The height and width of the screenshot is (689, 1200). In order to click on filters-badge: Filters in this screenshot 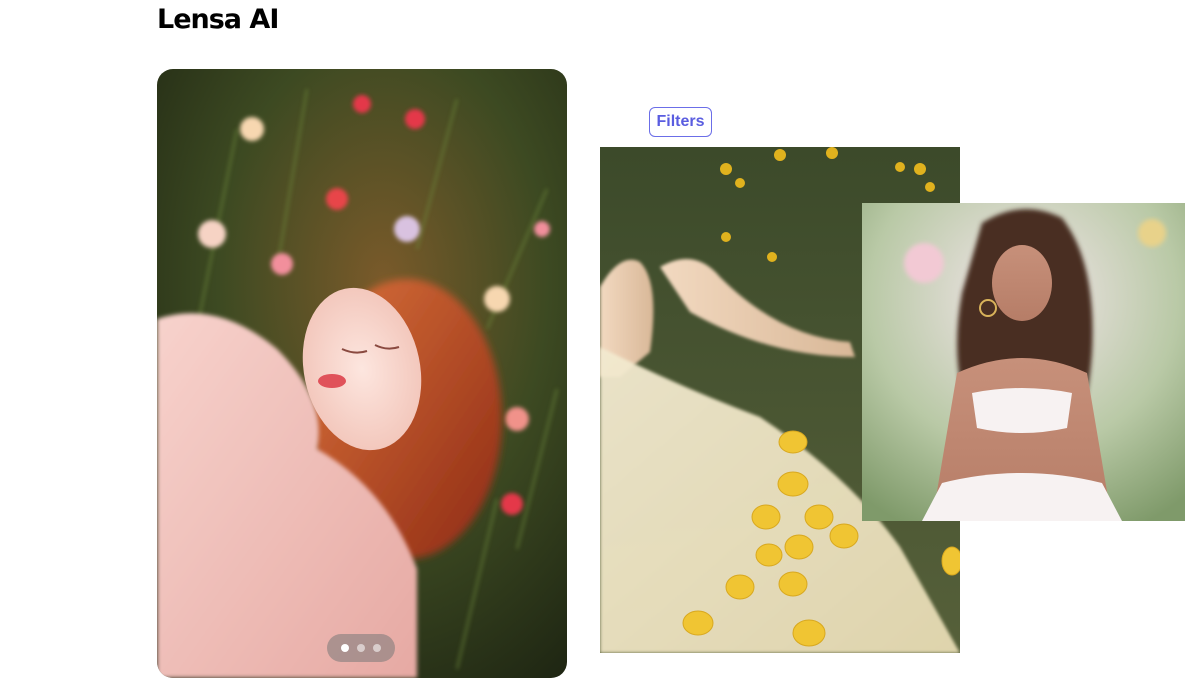, I will do `click(680, 122)`.